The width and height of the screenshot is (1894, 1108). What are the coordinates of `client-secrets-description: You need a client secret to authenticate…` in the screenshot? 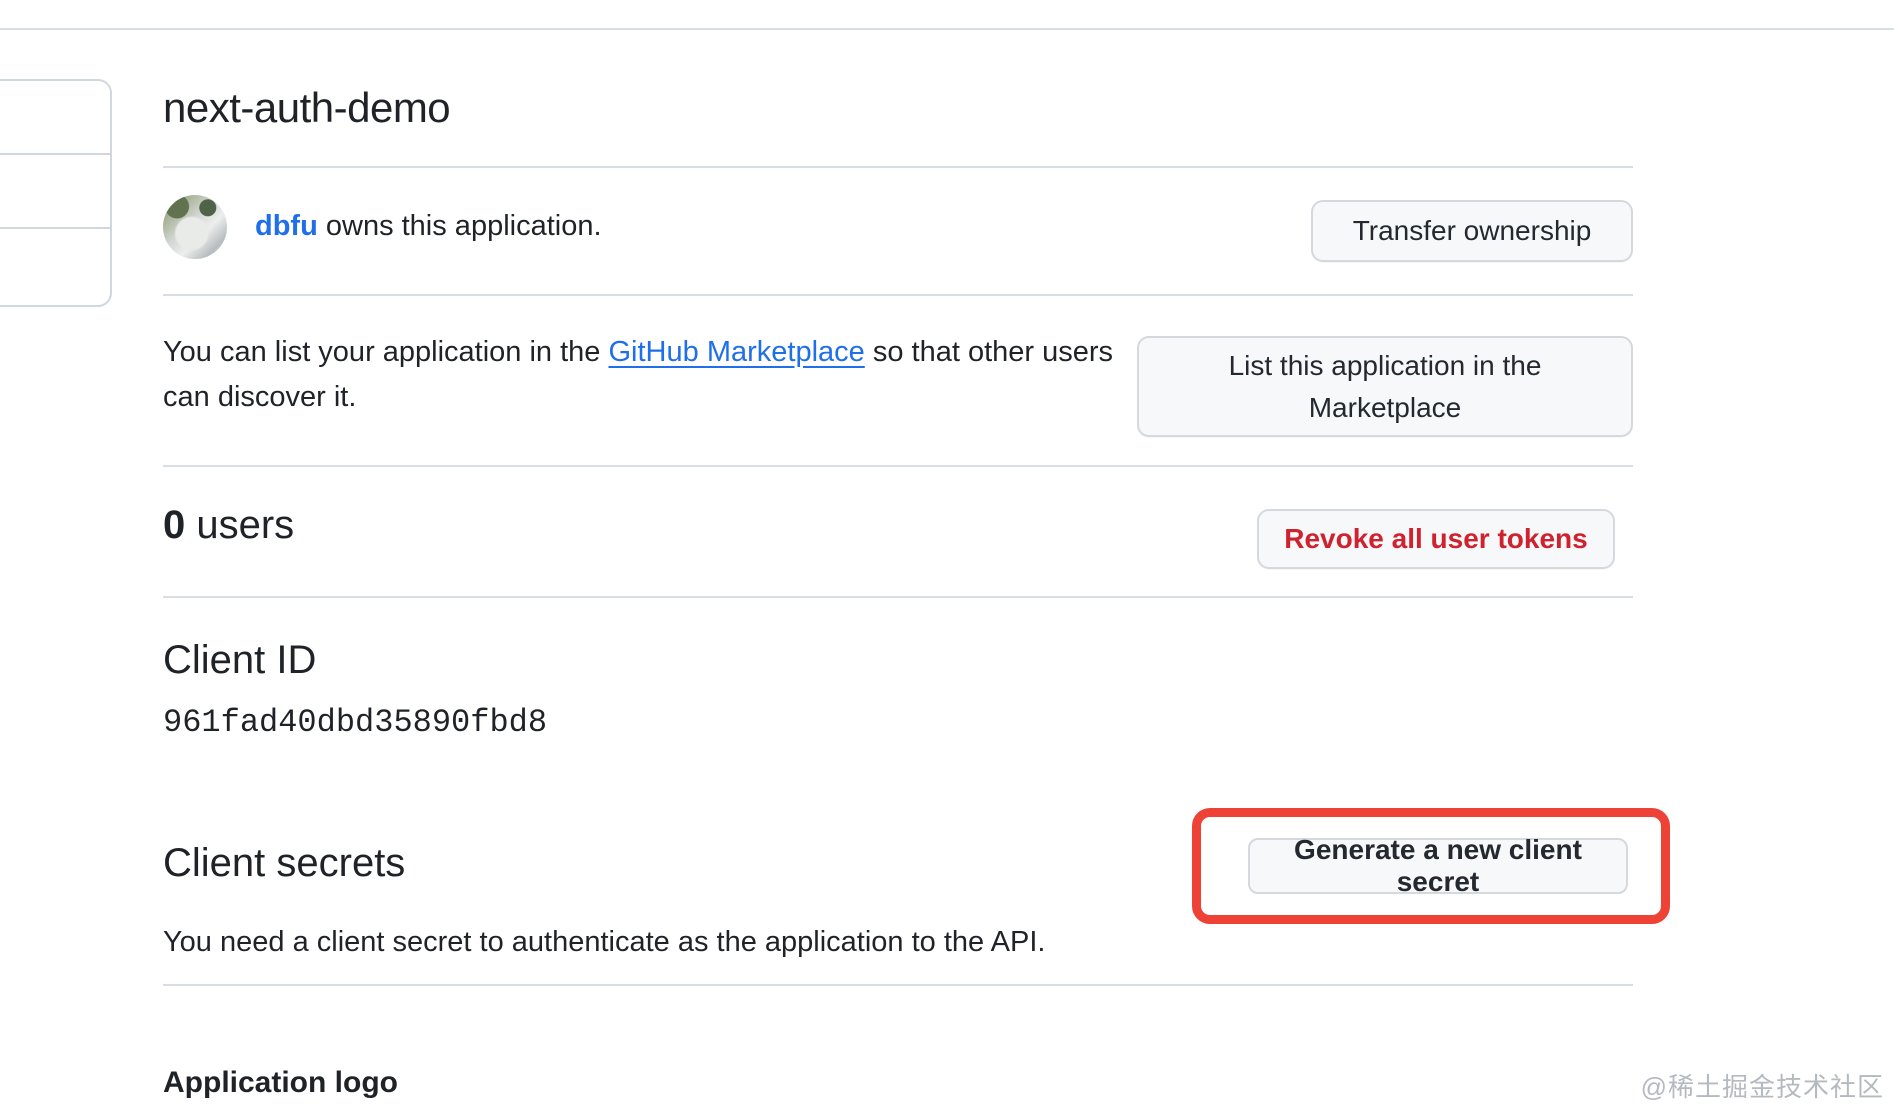 It's located at (604, 942).